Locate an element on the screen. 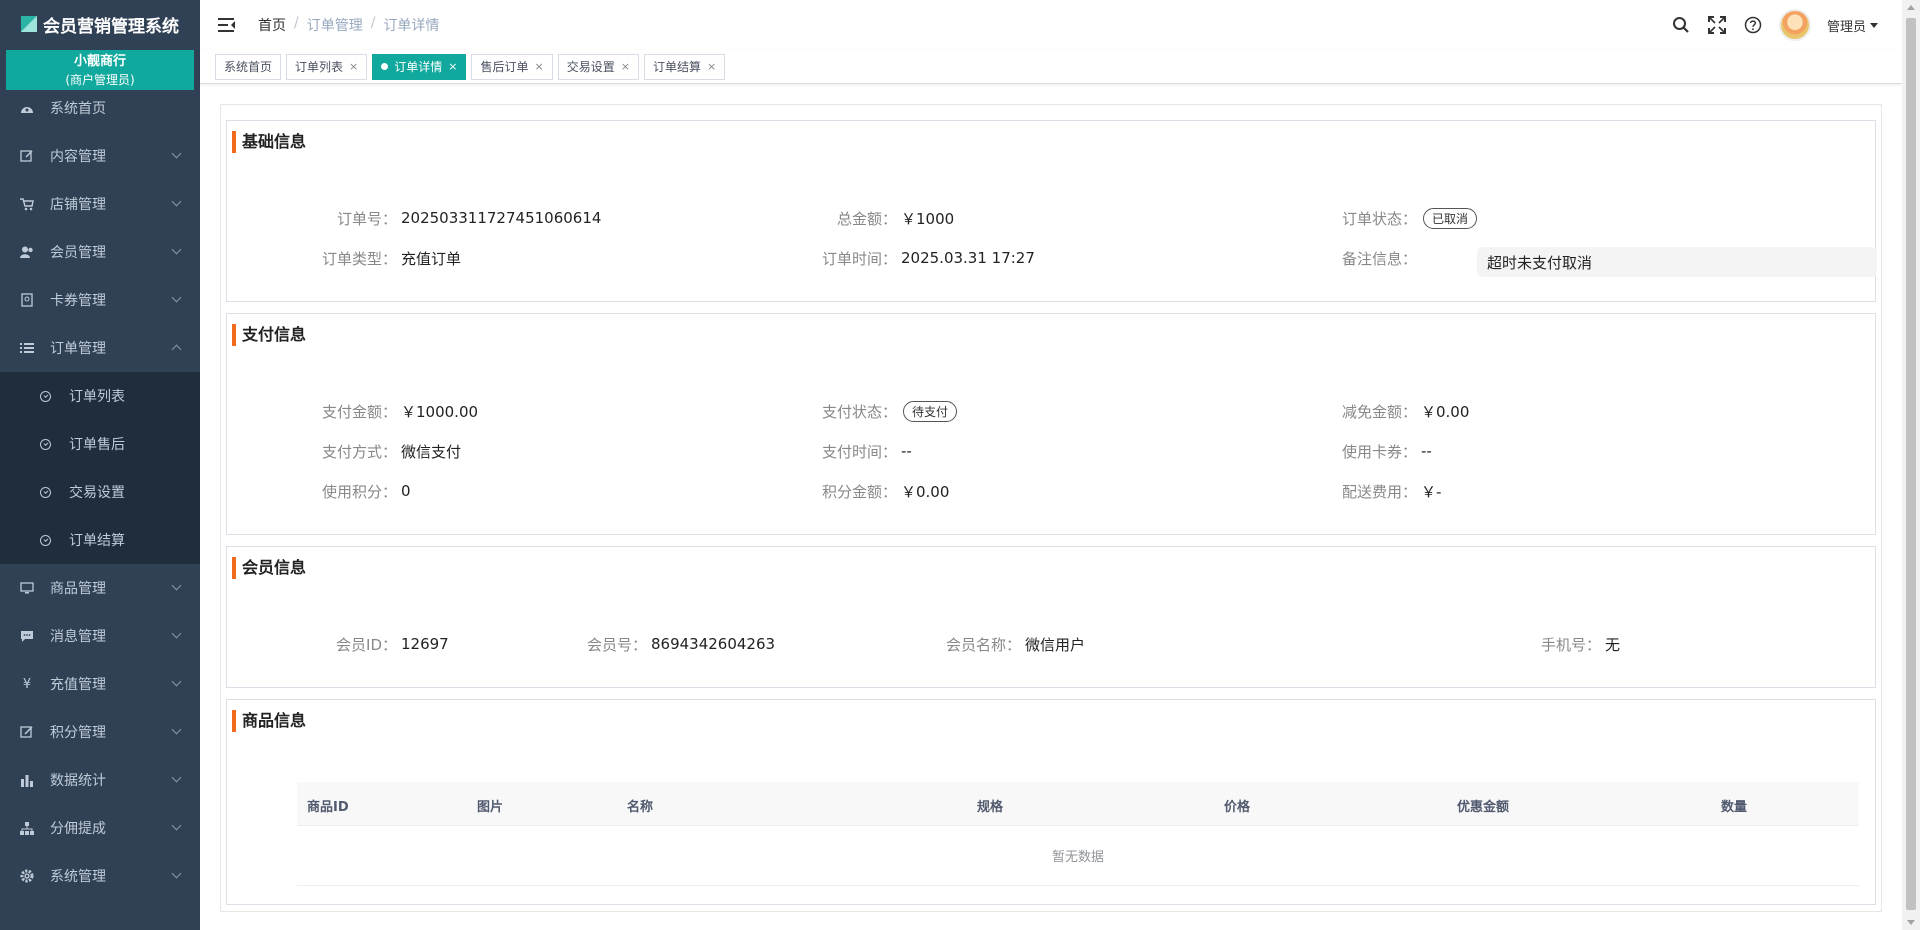 This screenshot has height=930, width=1920. sidebar-item-label: 内容管理 is located at coordinates (78, 157).